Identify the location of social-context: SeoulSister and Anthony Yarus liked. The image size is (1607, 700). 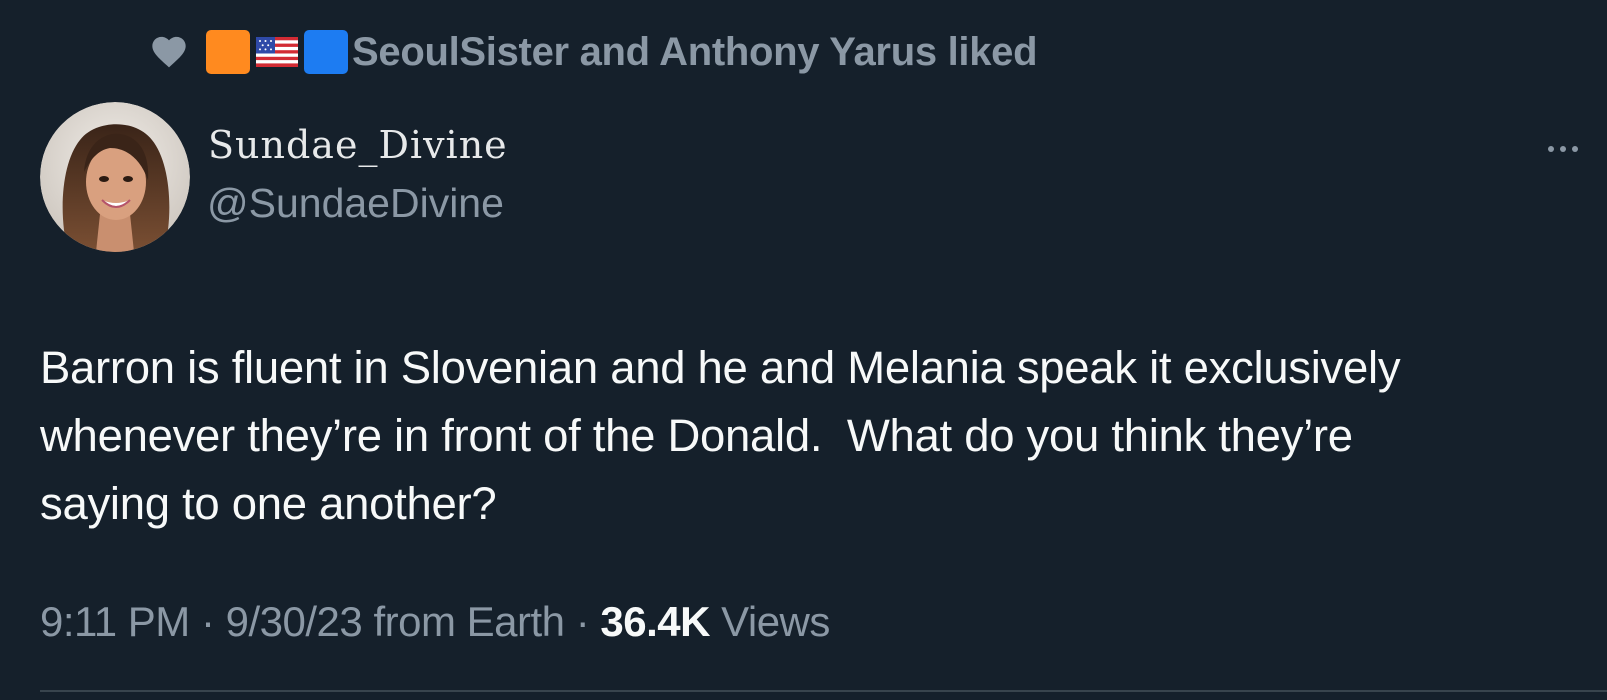
(593, 52).